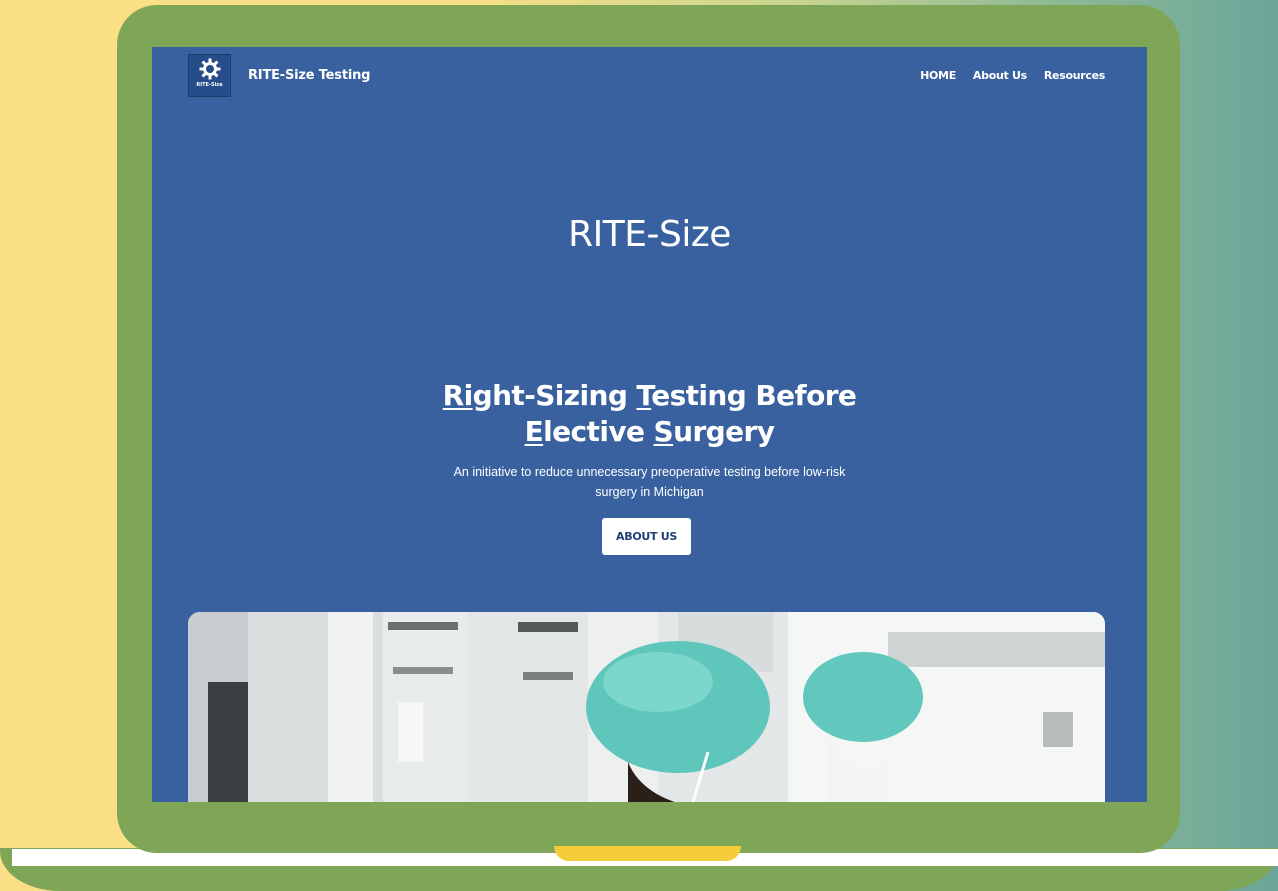  What do you see at coordinates (724, 431) in the screenshot?
I see `headline-line2-segment: urgery` at bounding box center [724, 431].